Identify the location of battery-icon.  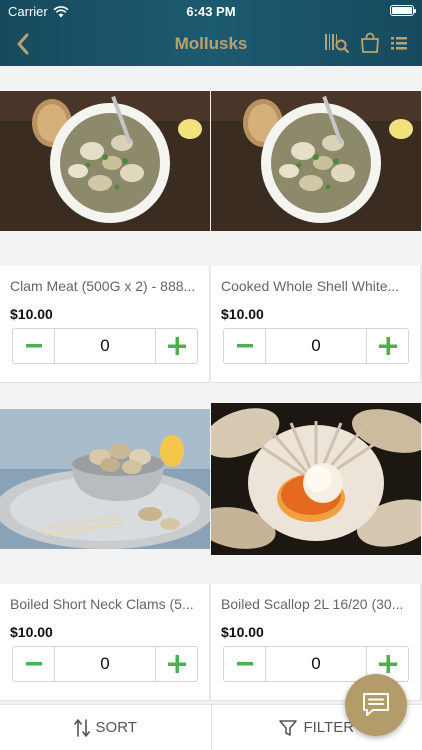
(403, 10).